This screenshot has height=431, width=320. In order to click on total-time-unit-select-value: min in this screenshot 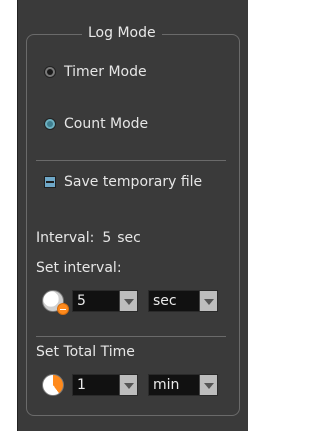, I will do `click(166, 385)`.